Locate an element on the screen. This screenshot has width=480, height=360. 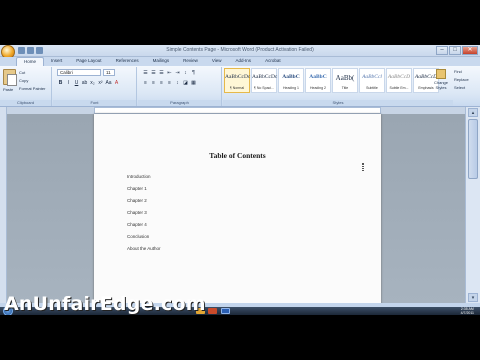
paste-label: Paste is located at coordinates (8, 89).